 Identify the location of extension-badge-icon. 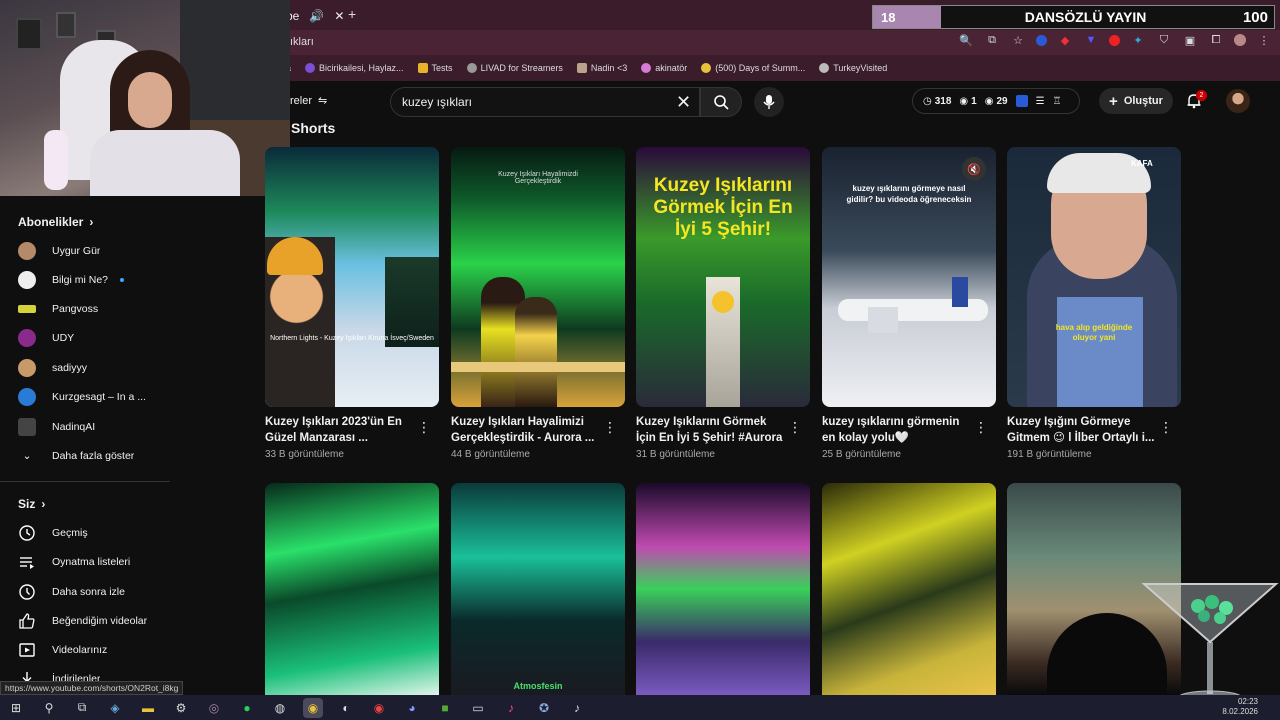
(1021, 101).